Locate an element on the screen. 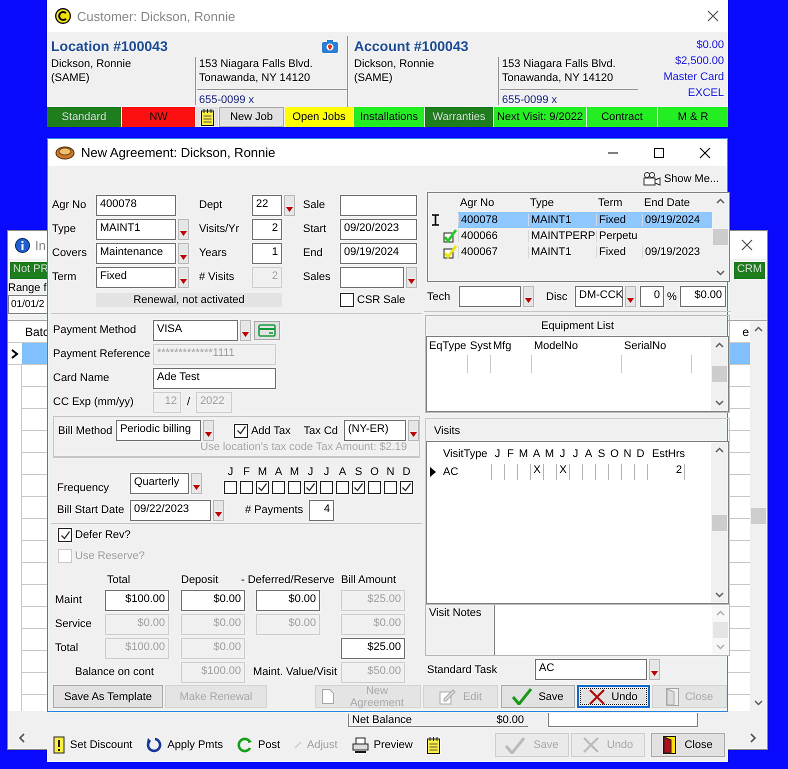 The image size is (788, 769). field-label: Tax Cd is located at coordinates (321, 430).